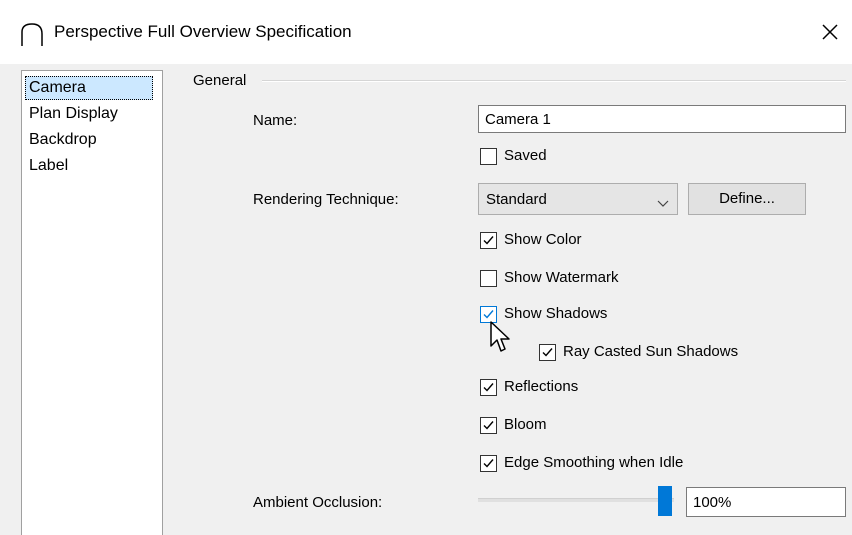 The image size is (852, 535). What do you see at coordinates (541, 386) in the screenshot?
I see `reflections-label: Reflections` at bounding box center [541, 386].